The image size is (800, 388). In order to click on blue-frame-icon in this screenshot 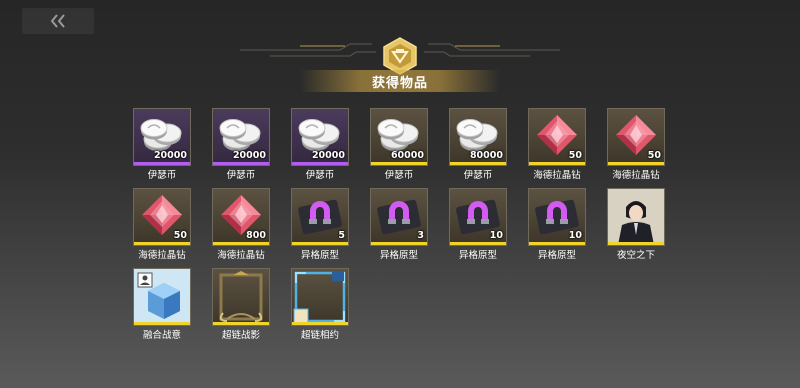, I will do `click(319, 297)`.